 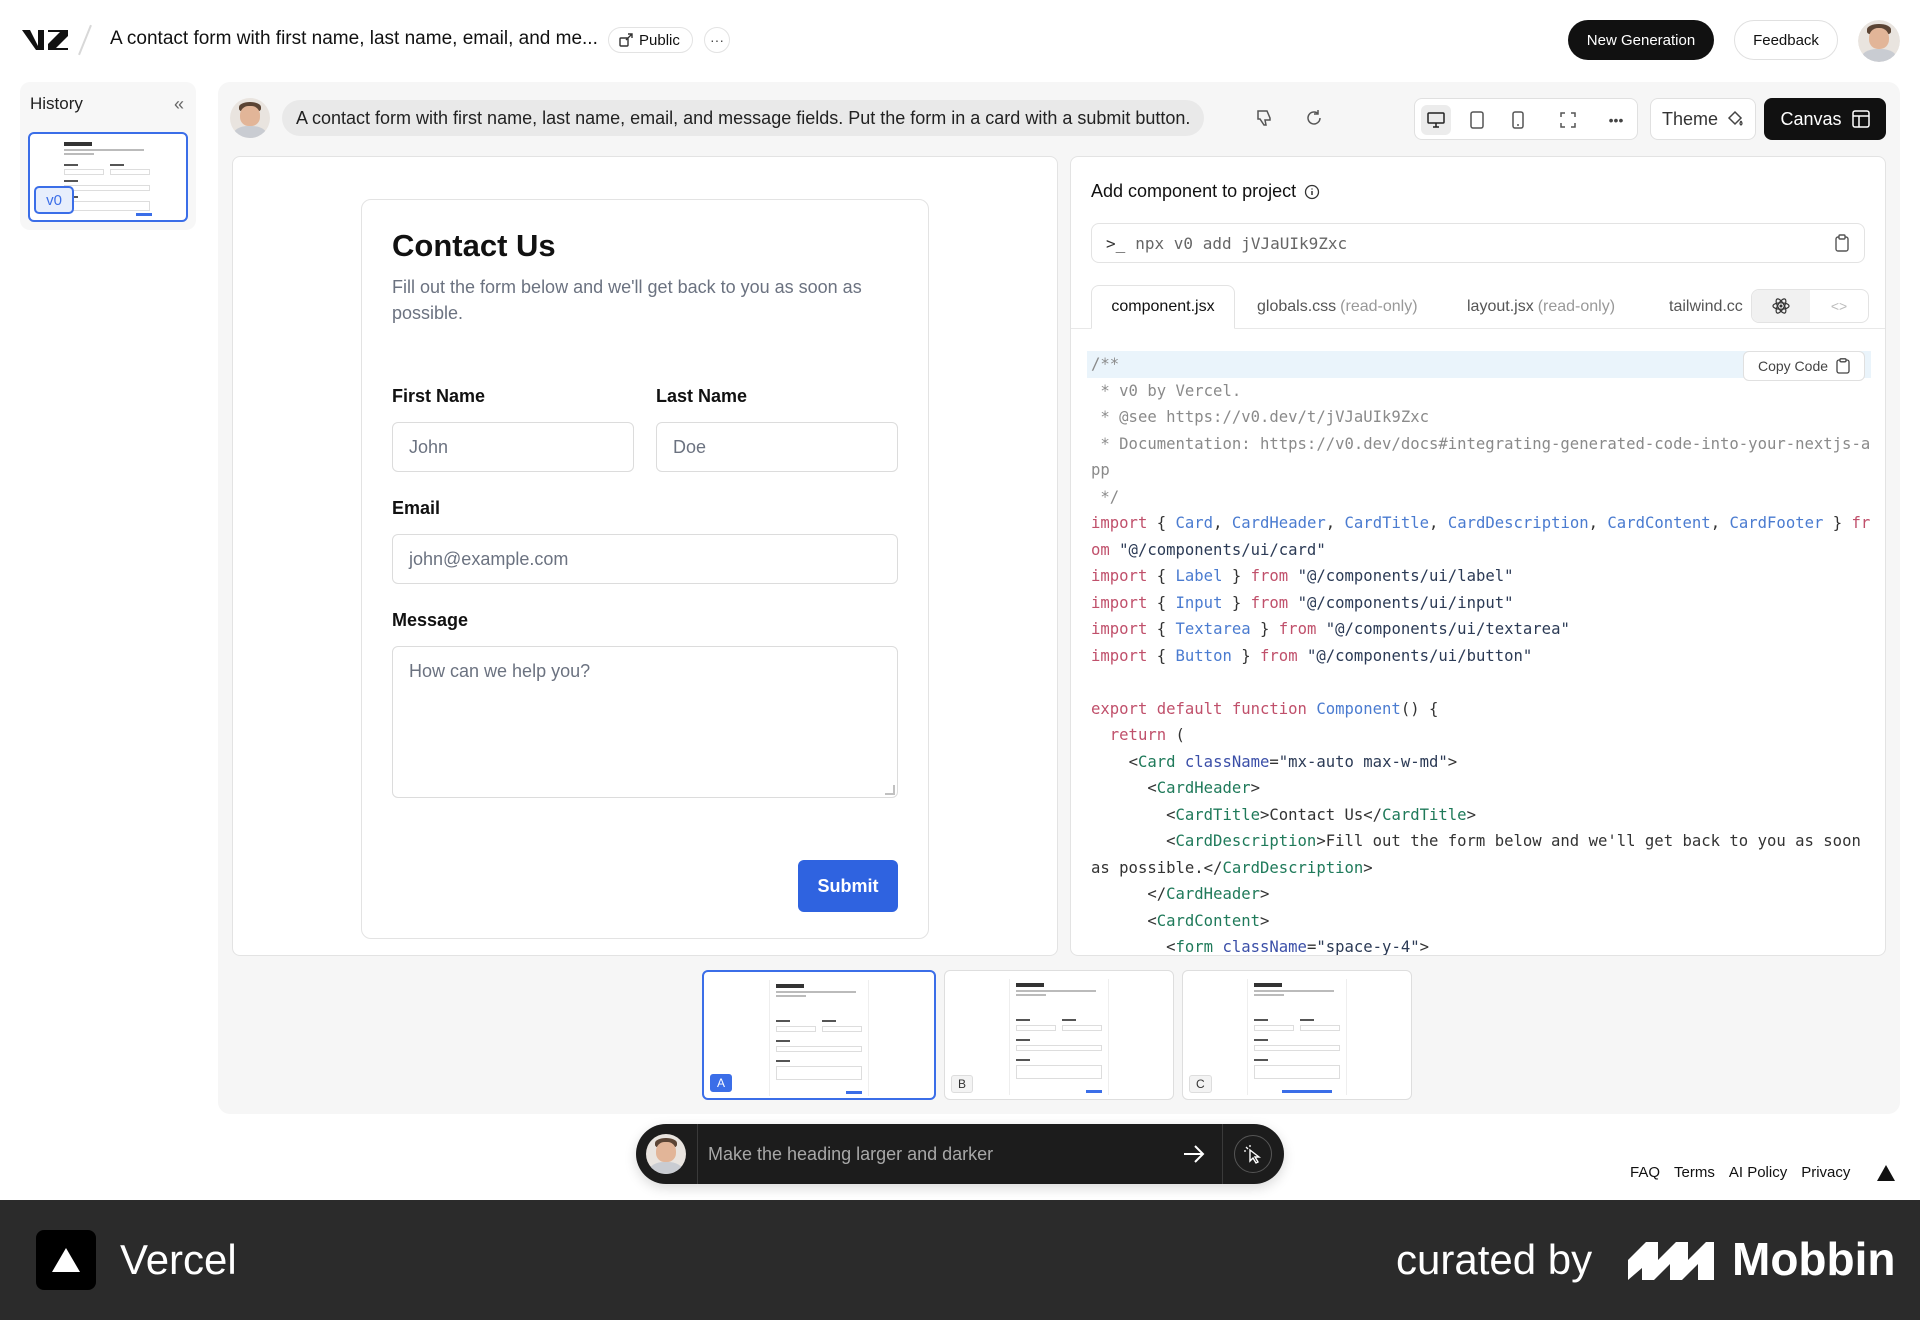 I want to click on vercel-triangle-icon, so click(x=1886, y=1173).